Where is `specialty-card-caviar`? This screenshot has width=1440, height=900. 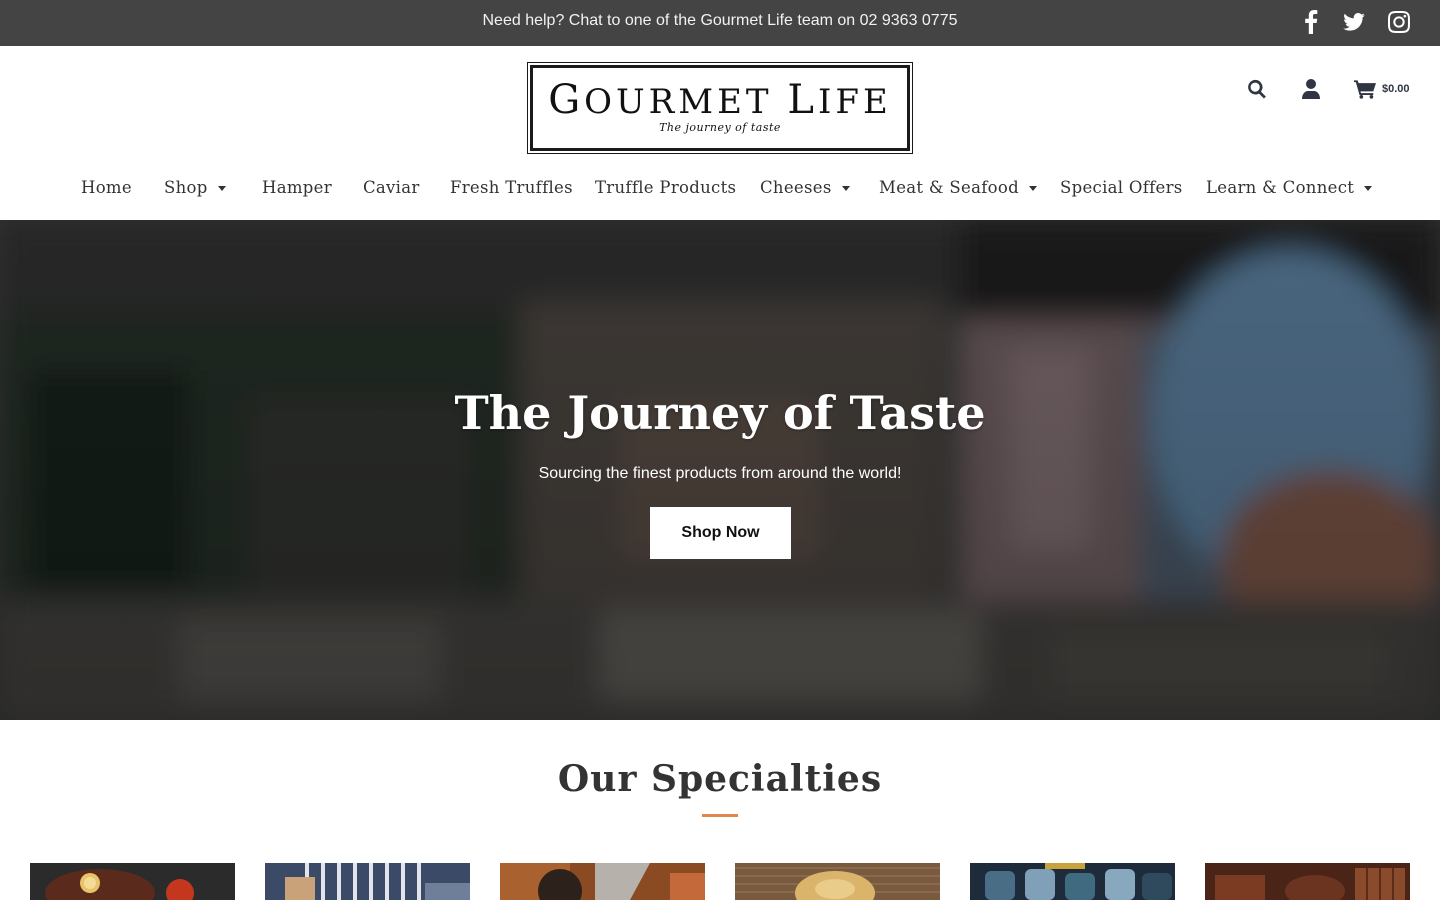 specialty-card-caviar is located at coordinates (132, 881).